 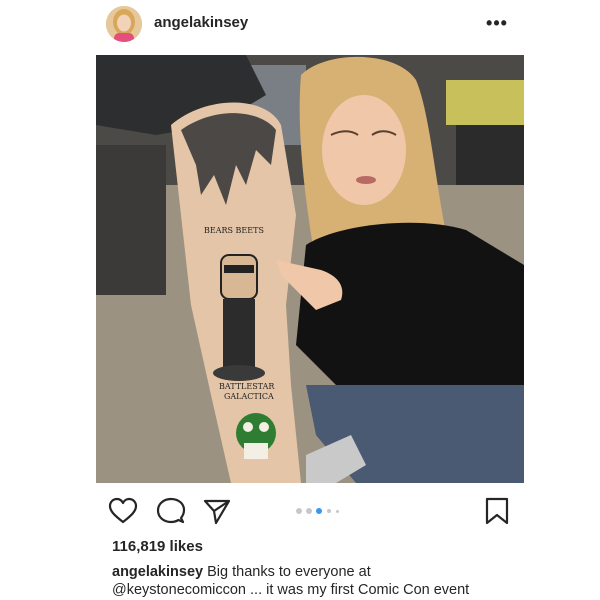 What do you see at coordinates (217, 511) in the screenshot?
I see `share-icon` at bounding box center [217, 511].